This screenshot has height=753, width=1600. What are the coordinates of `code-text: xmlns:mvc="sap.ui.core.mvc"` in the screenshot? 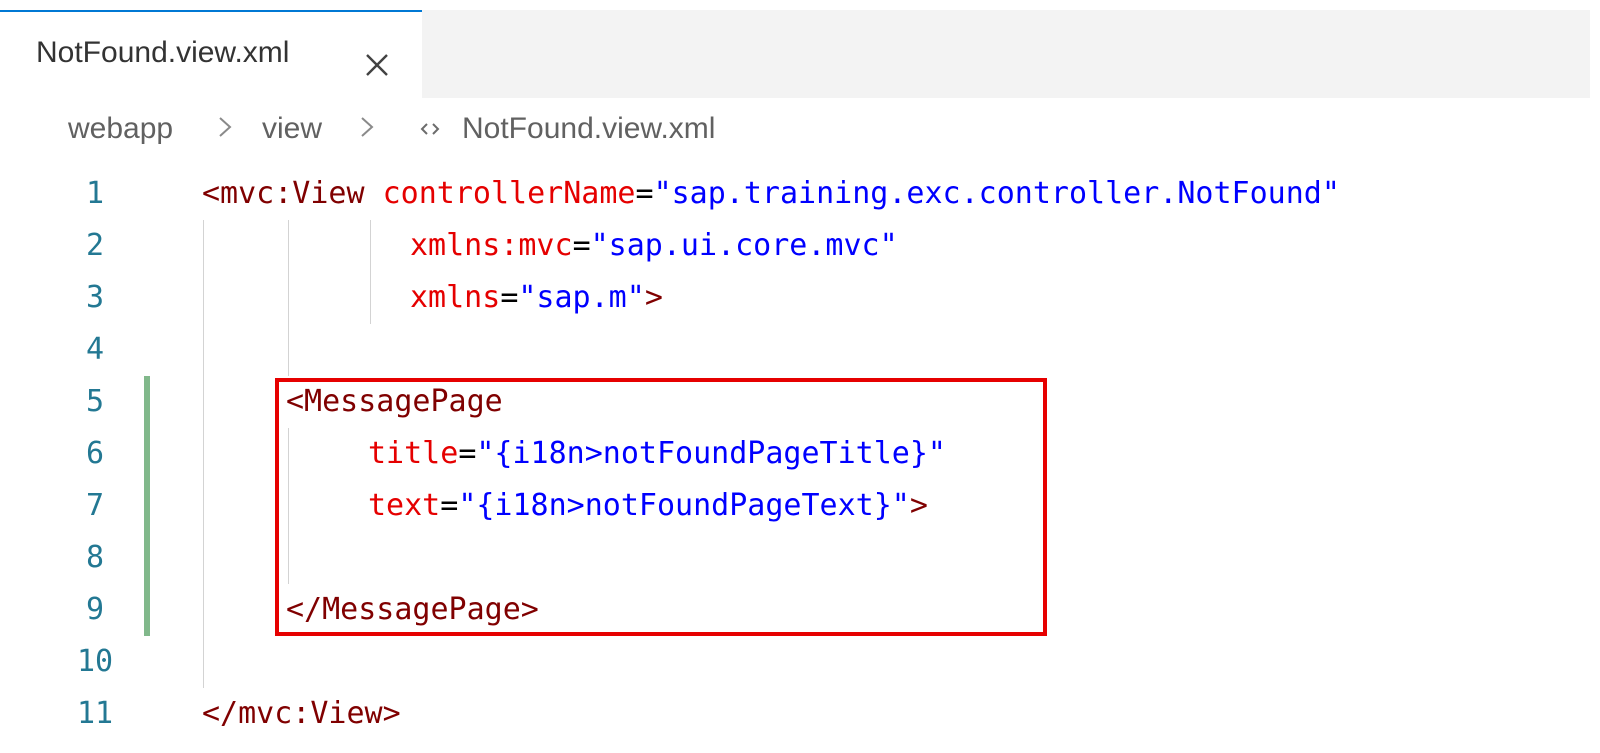 It's located at (654, 246).